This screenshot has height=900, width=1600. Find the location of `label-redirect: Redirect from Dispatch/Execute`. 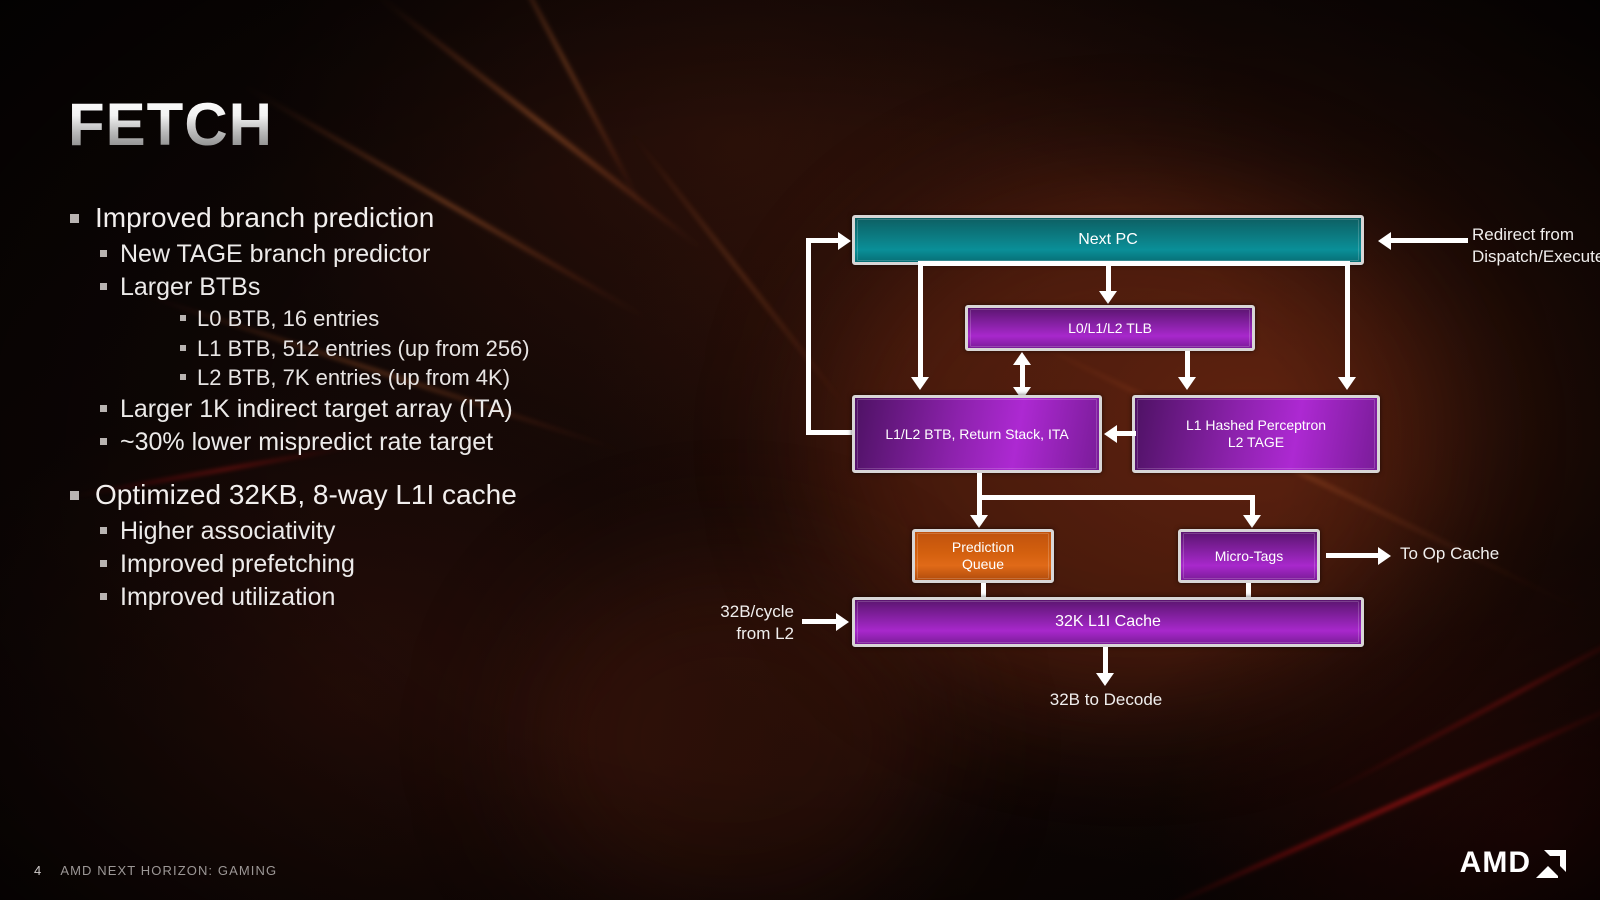

label-redirect: Redirect from Dispatch/Execute is located at coordinates (1536, 246).